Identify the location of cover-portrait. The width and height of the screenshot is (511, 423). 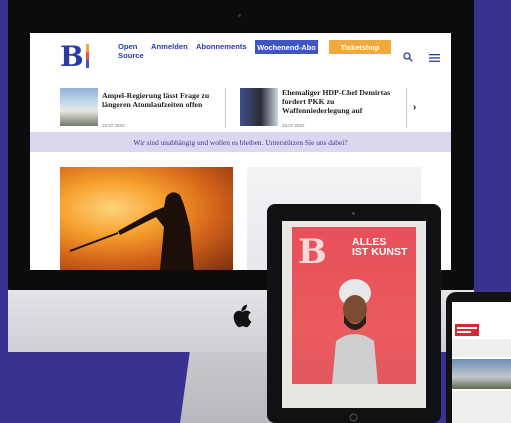
(355, 332).